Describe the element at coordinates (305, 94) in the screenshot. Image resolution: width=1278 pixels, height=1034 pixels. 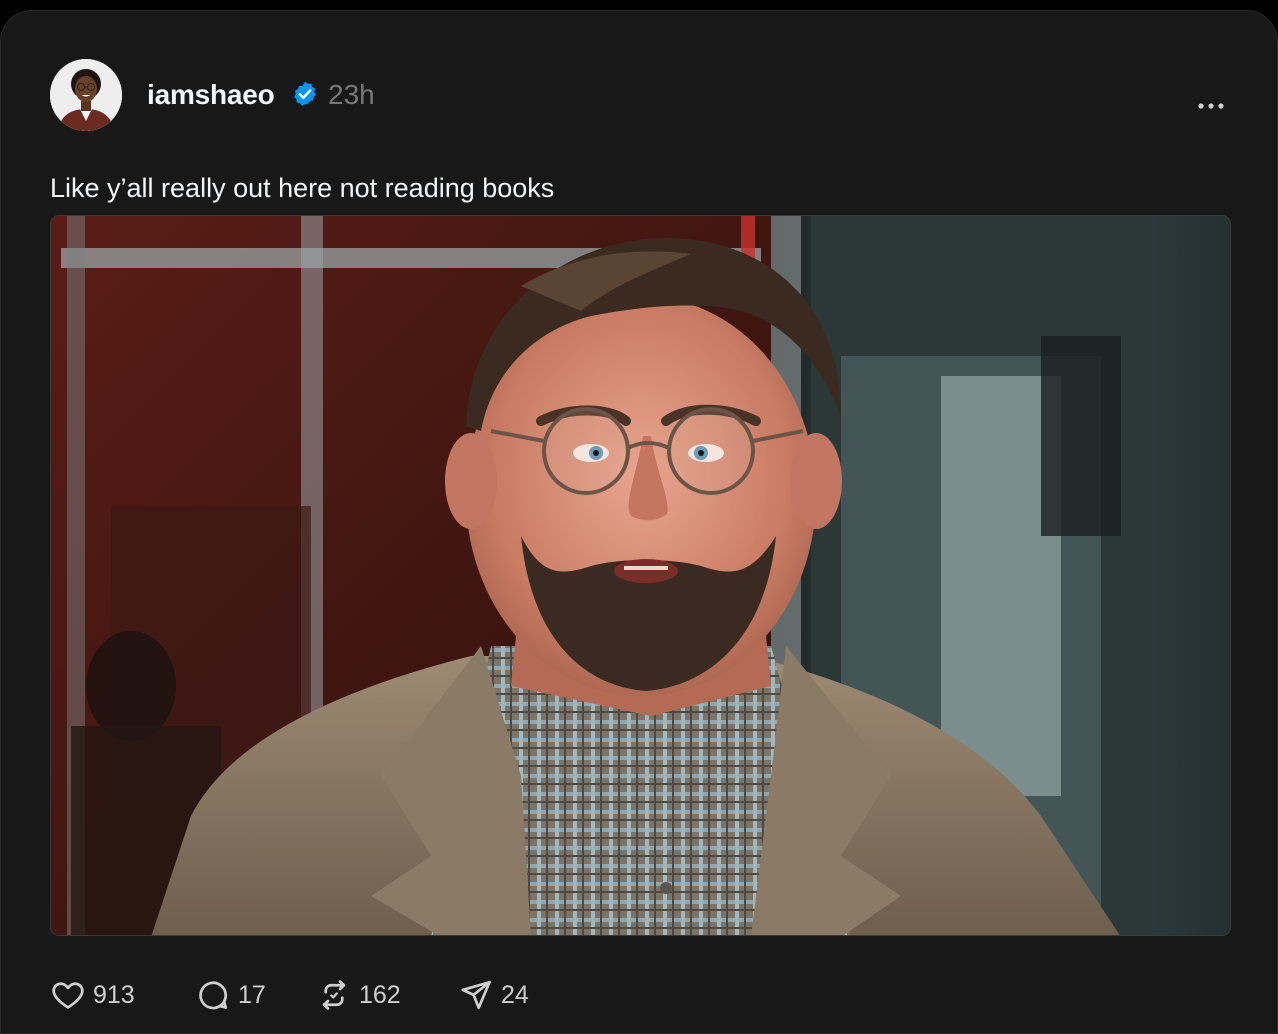
I see `verified-badge-icon` at that location.